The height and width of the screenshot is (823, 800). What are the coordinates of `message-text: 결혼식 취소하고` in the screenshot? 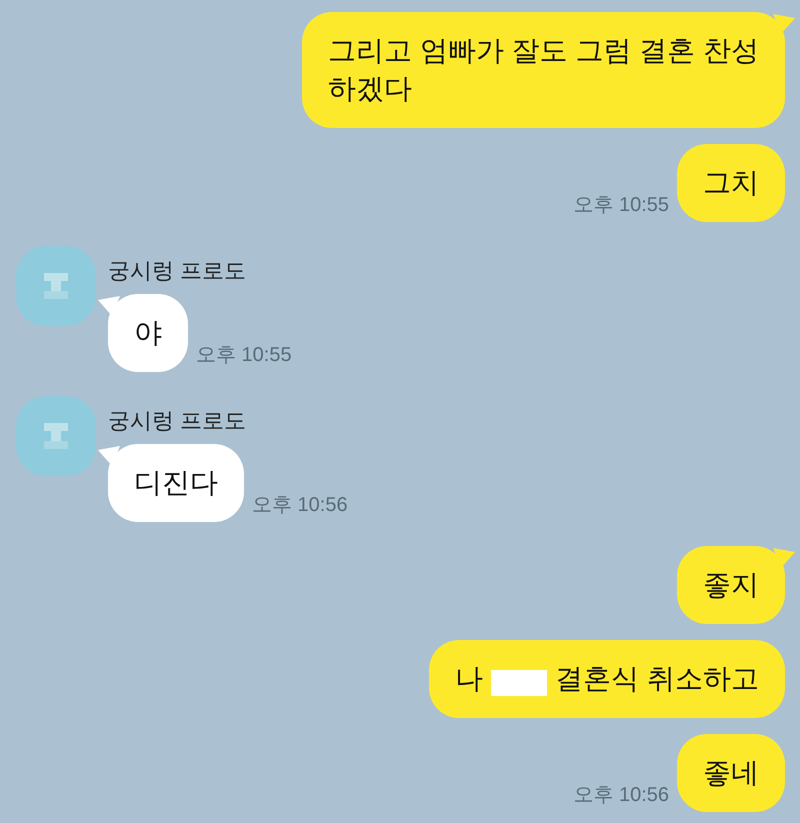 It's located at (657, 679).